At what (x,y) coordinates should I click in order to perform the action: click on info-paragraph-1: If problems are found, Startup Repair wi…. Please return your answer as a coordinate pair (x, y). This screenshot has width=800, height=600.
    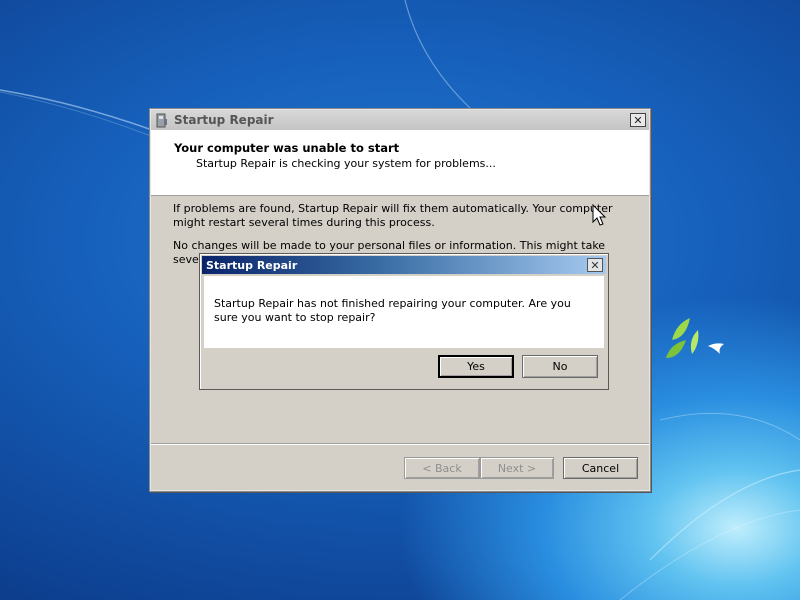
    Looking at the image, I should click on (393, 215).